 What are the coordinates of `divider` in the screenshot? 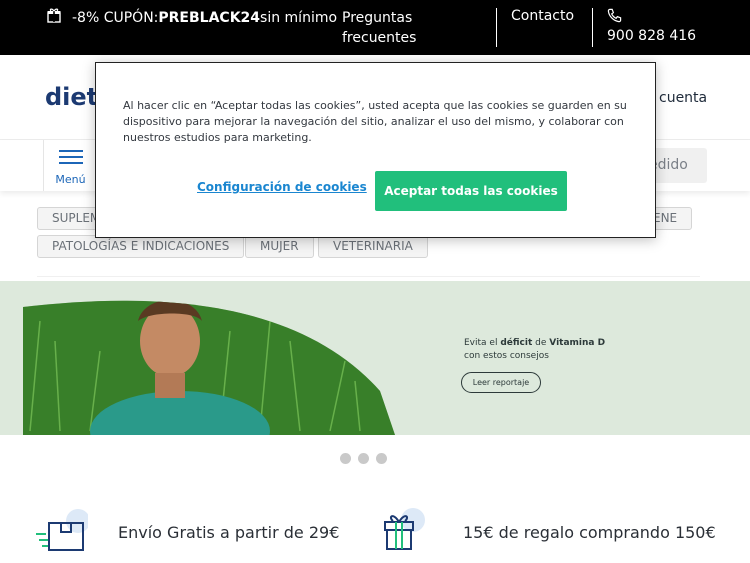 It's located at (368, 276).